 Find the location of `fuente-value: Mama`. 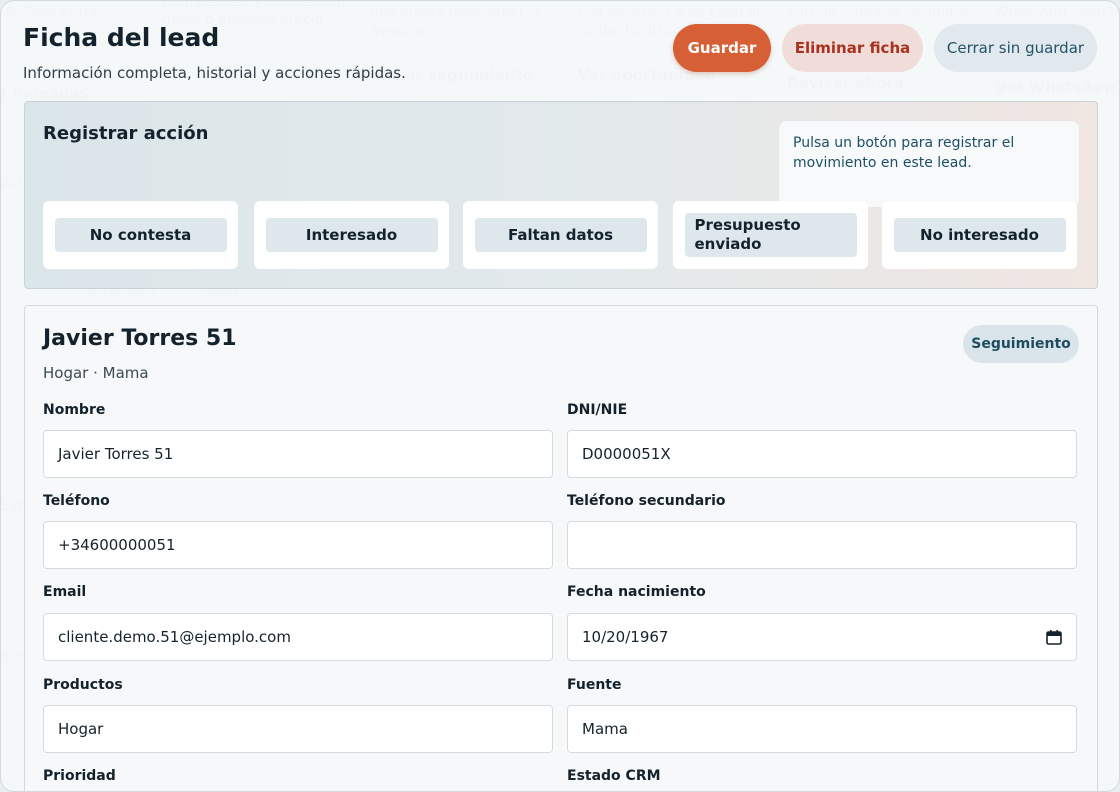

fuente-value: Mama is located at coordinates (605, 729).